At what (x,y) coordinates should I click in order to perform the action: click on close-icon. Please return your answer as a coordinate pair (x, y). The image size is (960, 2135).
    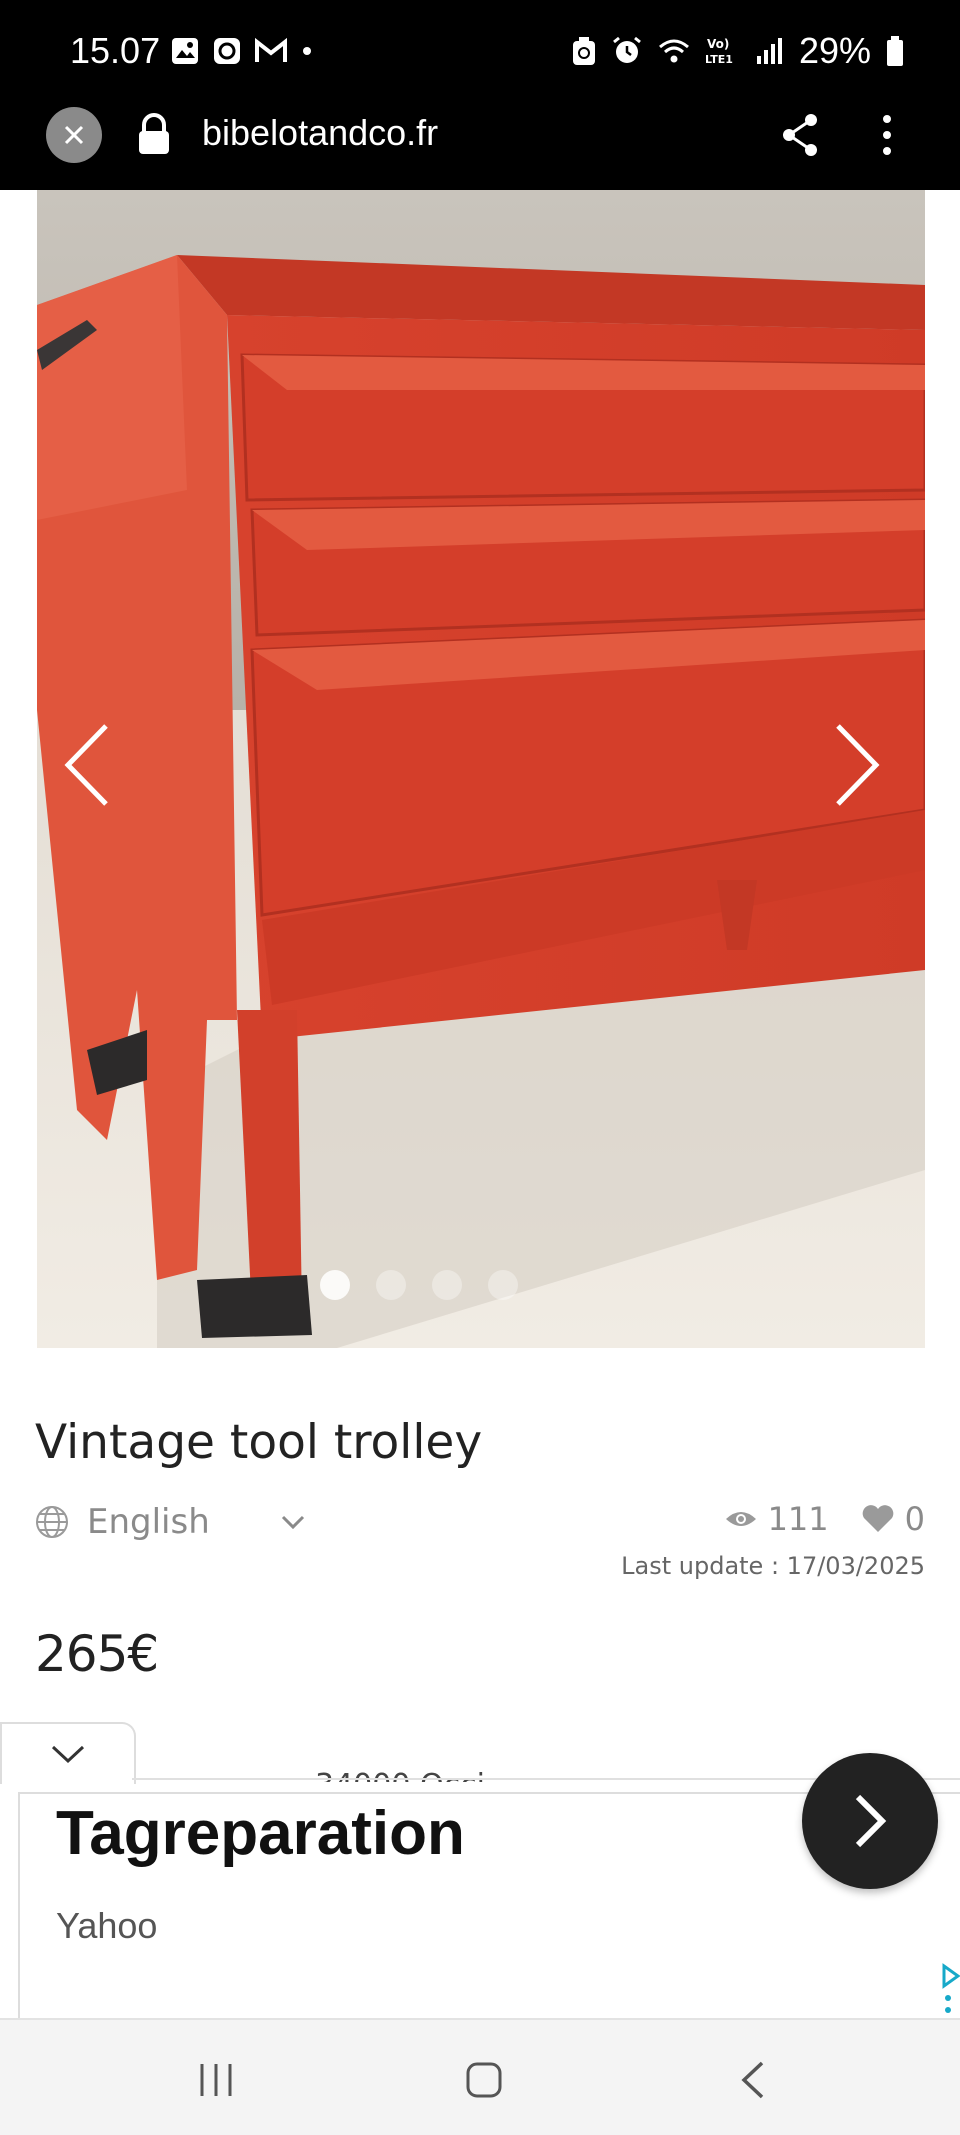
    Looking at the image, I should click on (74, 135).